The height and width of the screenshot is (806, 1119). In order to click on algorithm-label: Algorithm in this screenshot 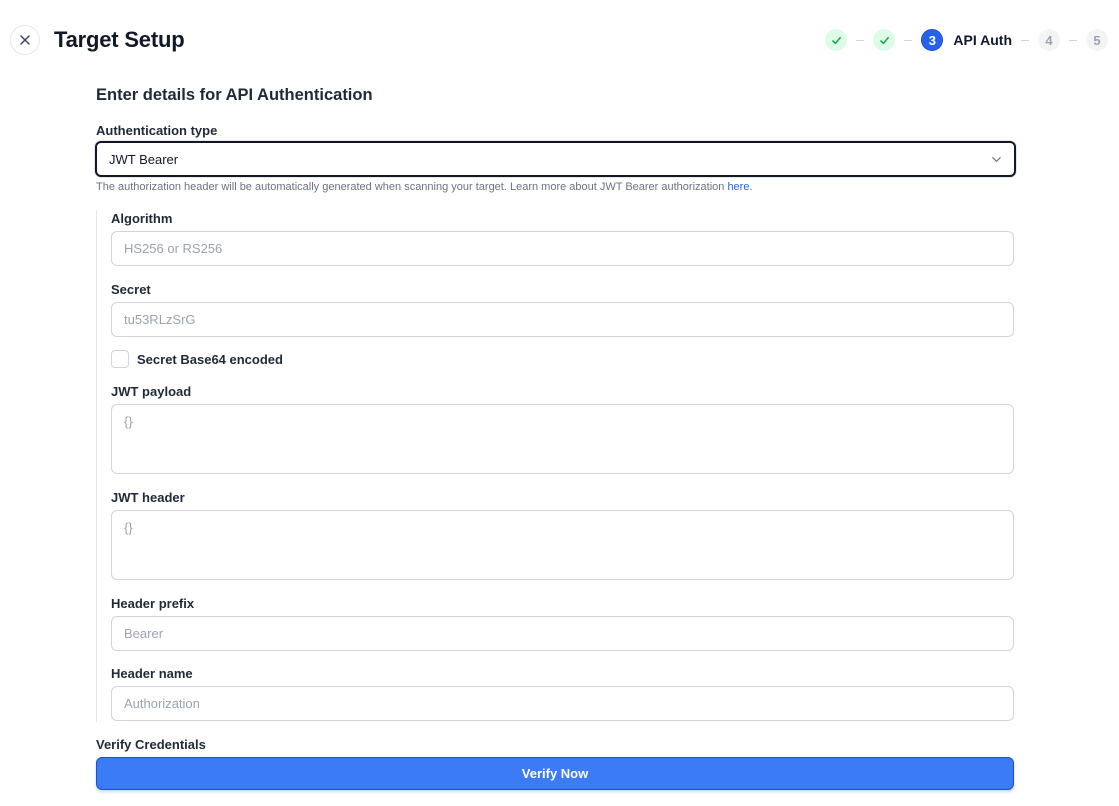, I will do `click(142, 218)`.